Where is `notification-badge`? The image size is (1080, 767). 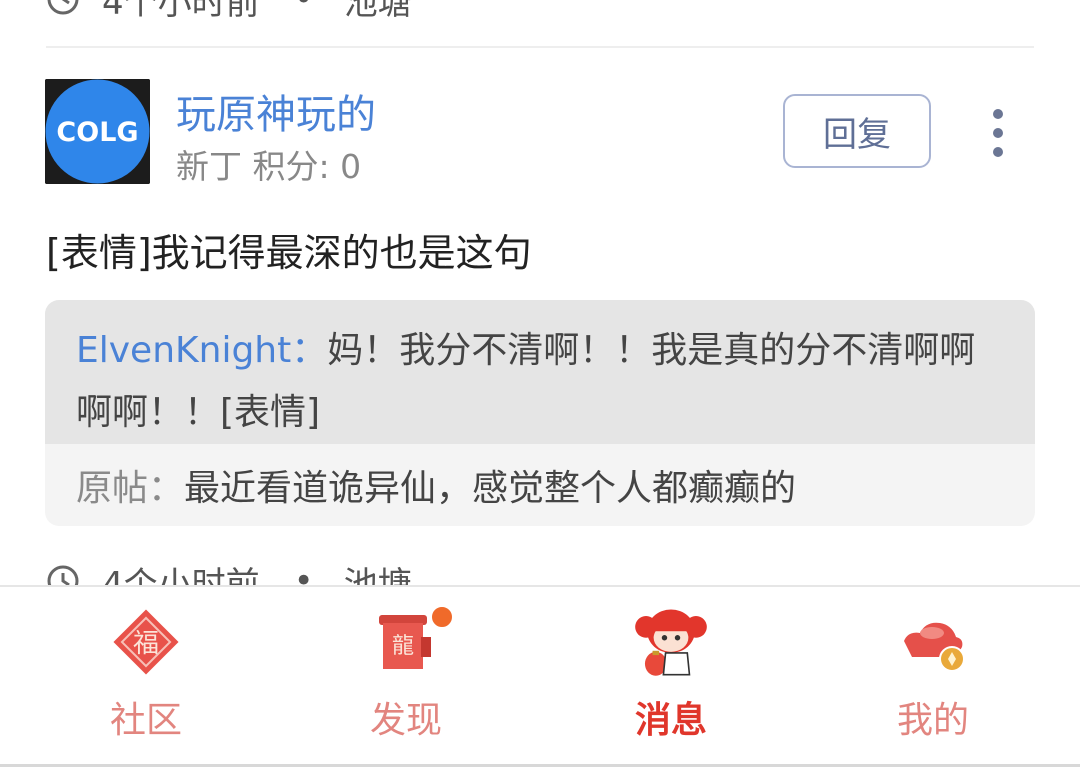 notification-badge is located at coordinates (442, 617).